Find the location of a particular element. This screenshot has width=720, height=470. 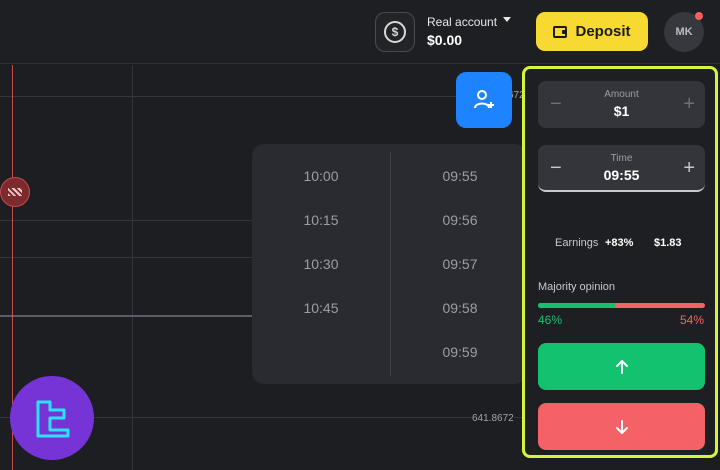

earnings-percent: +83% is located at coordinates (619, 243).